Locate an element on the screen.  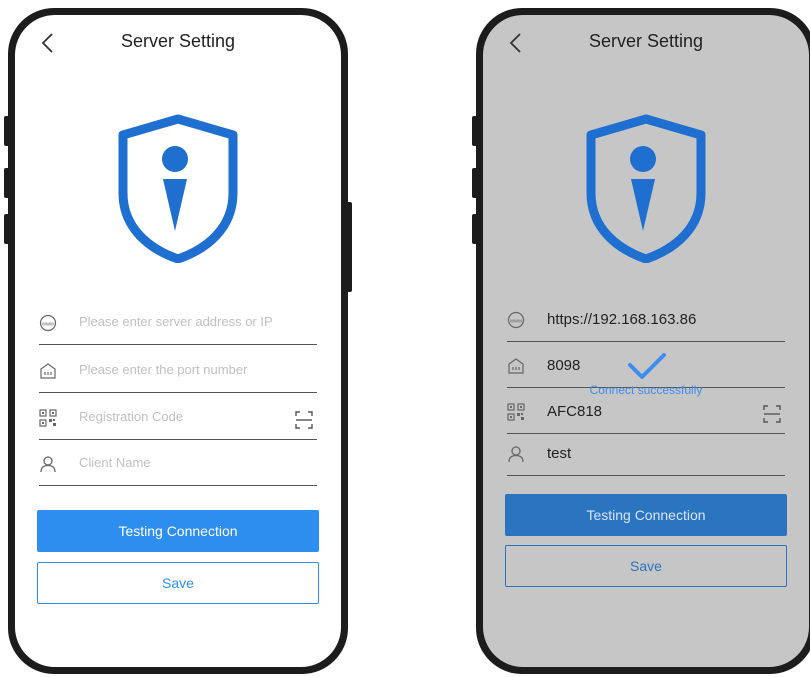
power-button is located at coordinates (349, 247).